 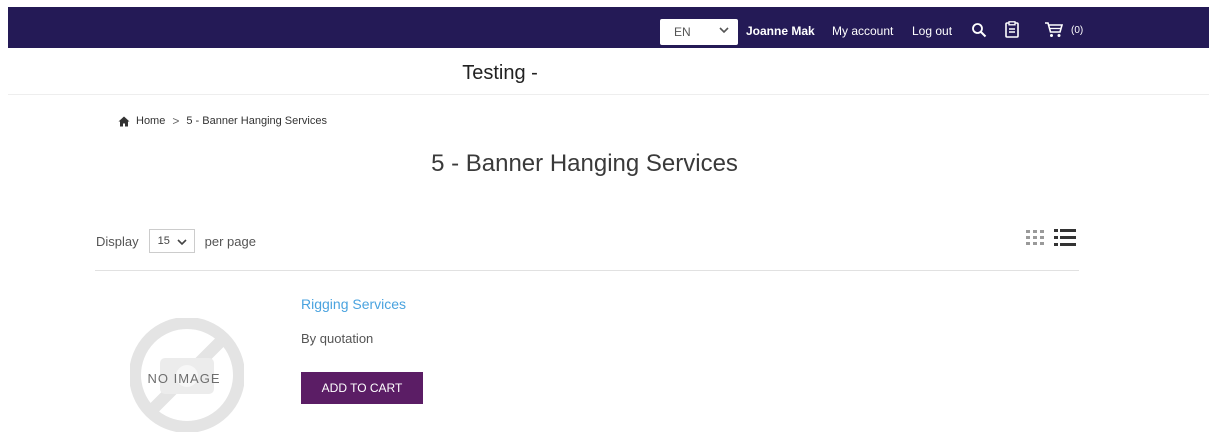 I want to click on per-page-select: 15, so click(x=171, y=241).